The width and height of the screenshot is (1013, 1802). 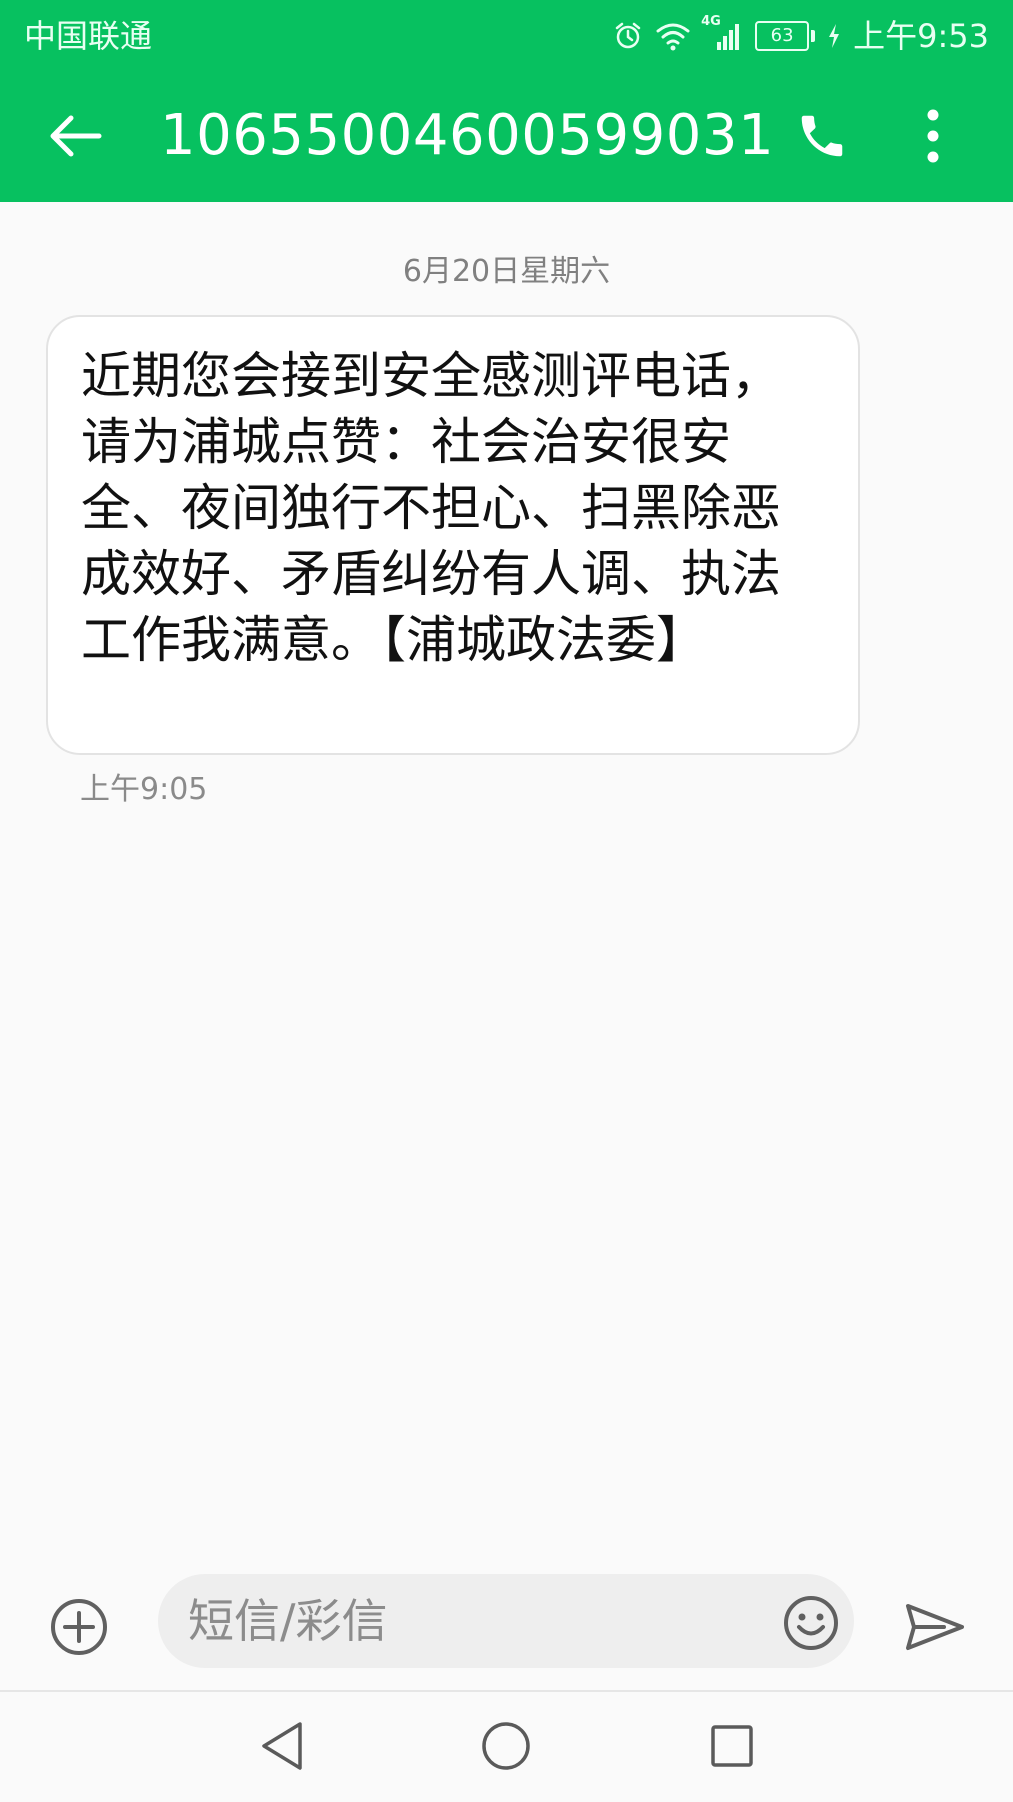 I want to click on circle-home-icon, so click(x=506, y=1746).